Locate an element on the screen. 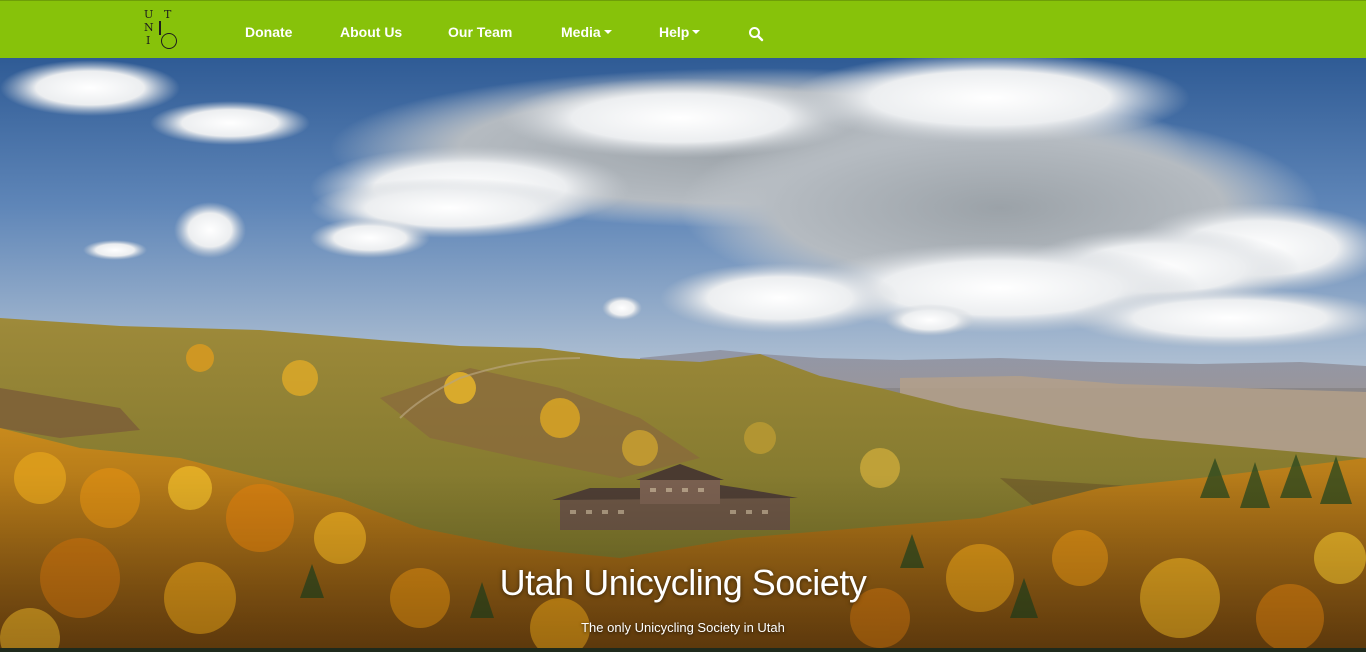 The image size is (1366, 652). nav-help-label: Help is located at coordinates (674, 32).